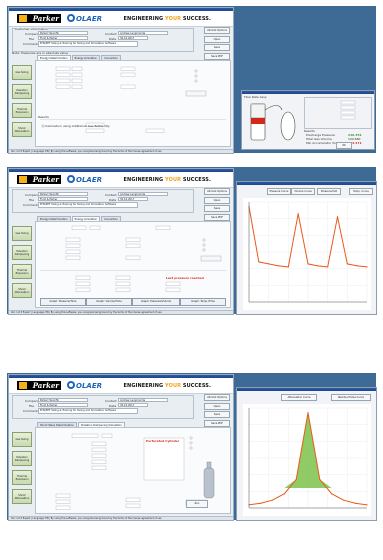  What do you see at coordinates (217, 200) in the screenshot?
I see `open-button-2: Open` at bounding box center [217, 200].